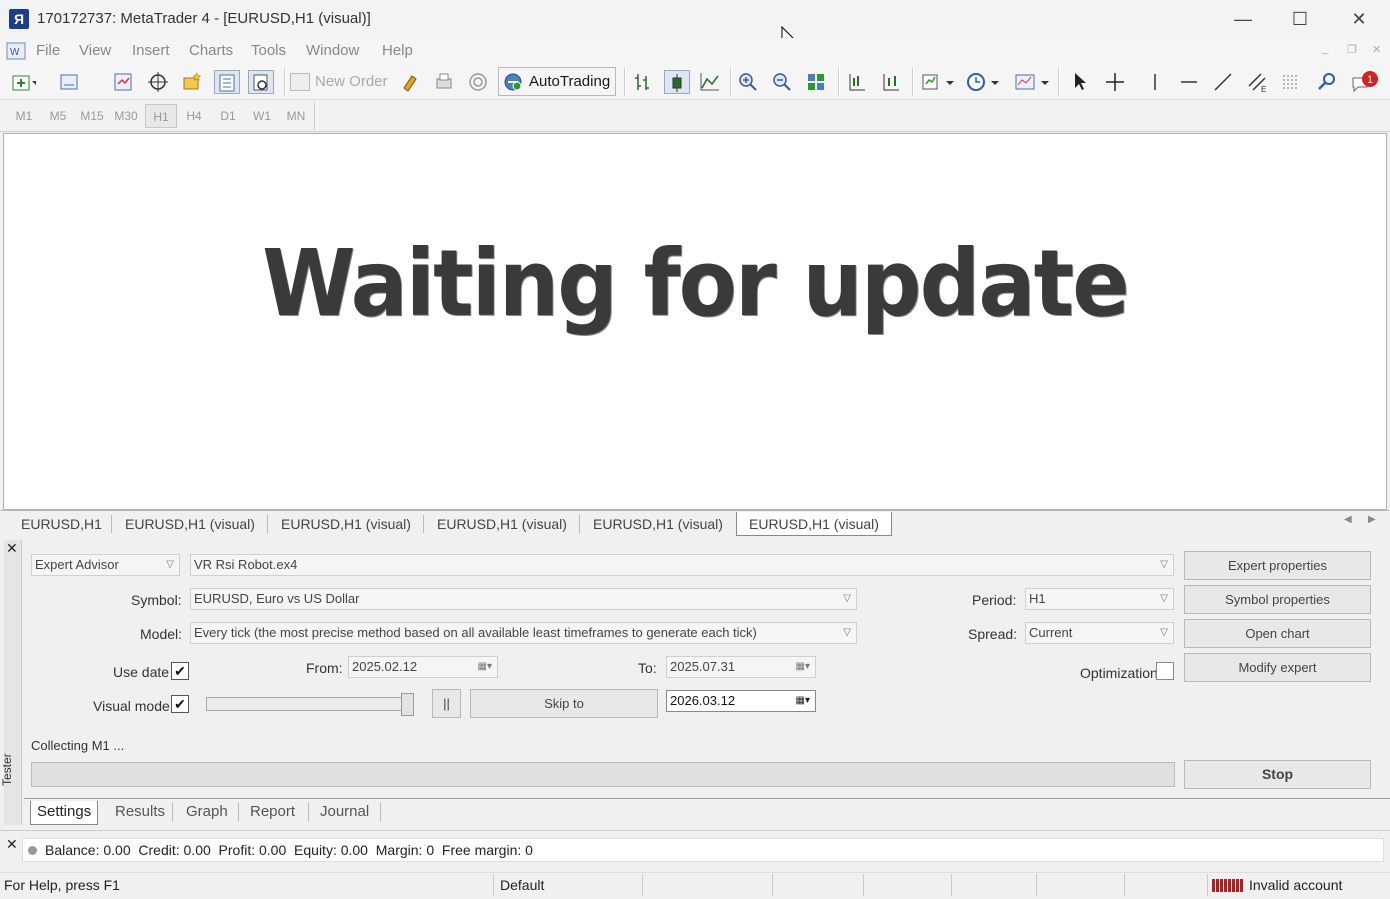 This screenshot has width=1390, height=899. What do you see at coordinates (159, 82) in the screenshot?
I see `data-window-icon` at bounding box center [159, 82].